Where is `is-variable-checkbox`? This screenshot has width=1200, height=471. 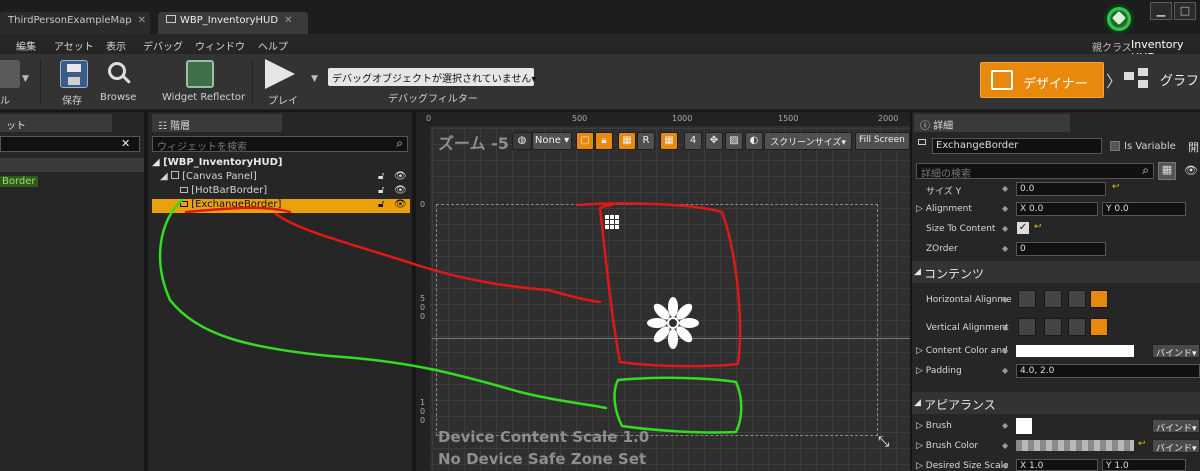 is-variable-checkbox is located at coordinates (1115, 146).